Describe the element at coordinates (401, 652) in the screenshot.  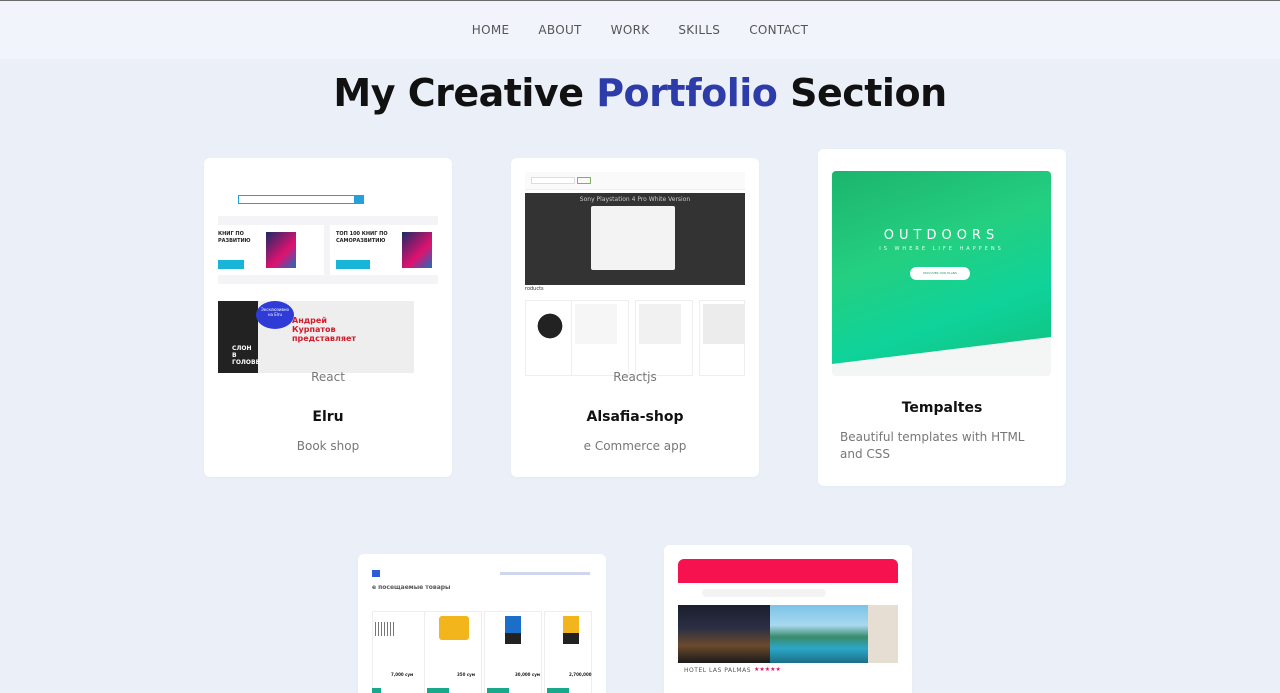
I see `thumb-product-card: 7,000 сум` at that location.